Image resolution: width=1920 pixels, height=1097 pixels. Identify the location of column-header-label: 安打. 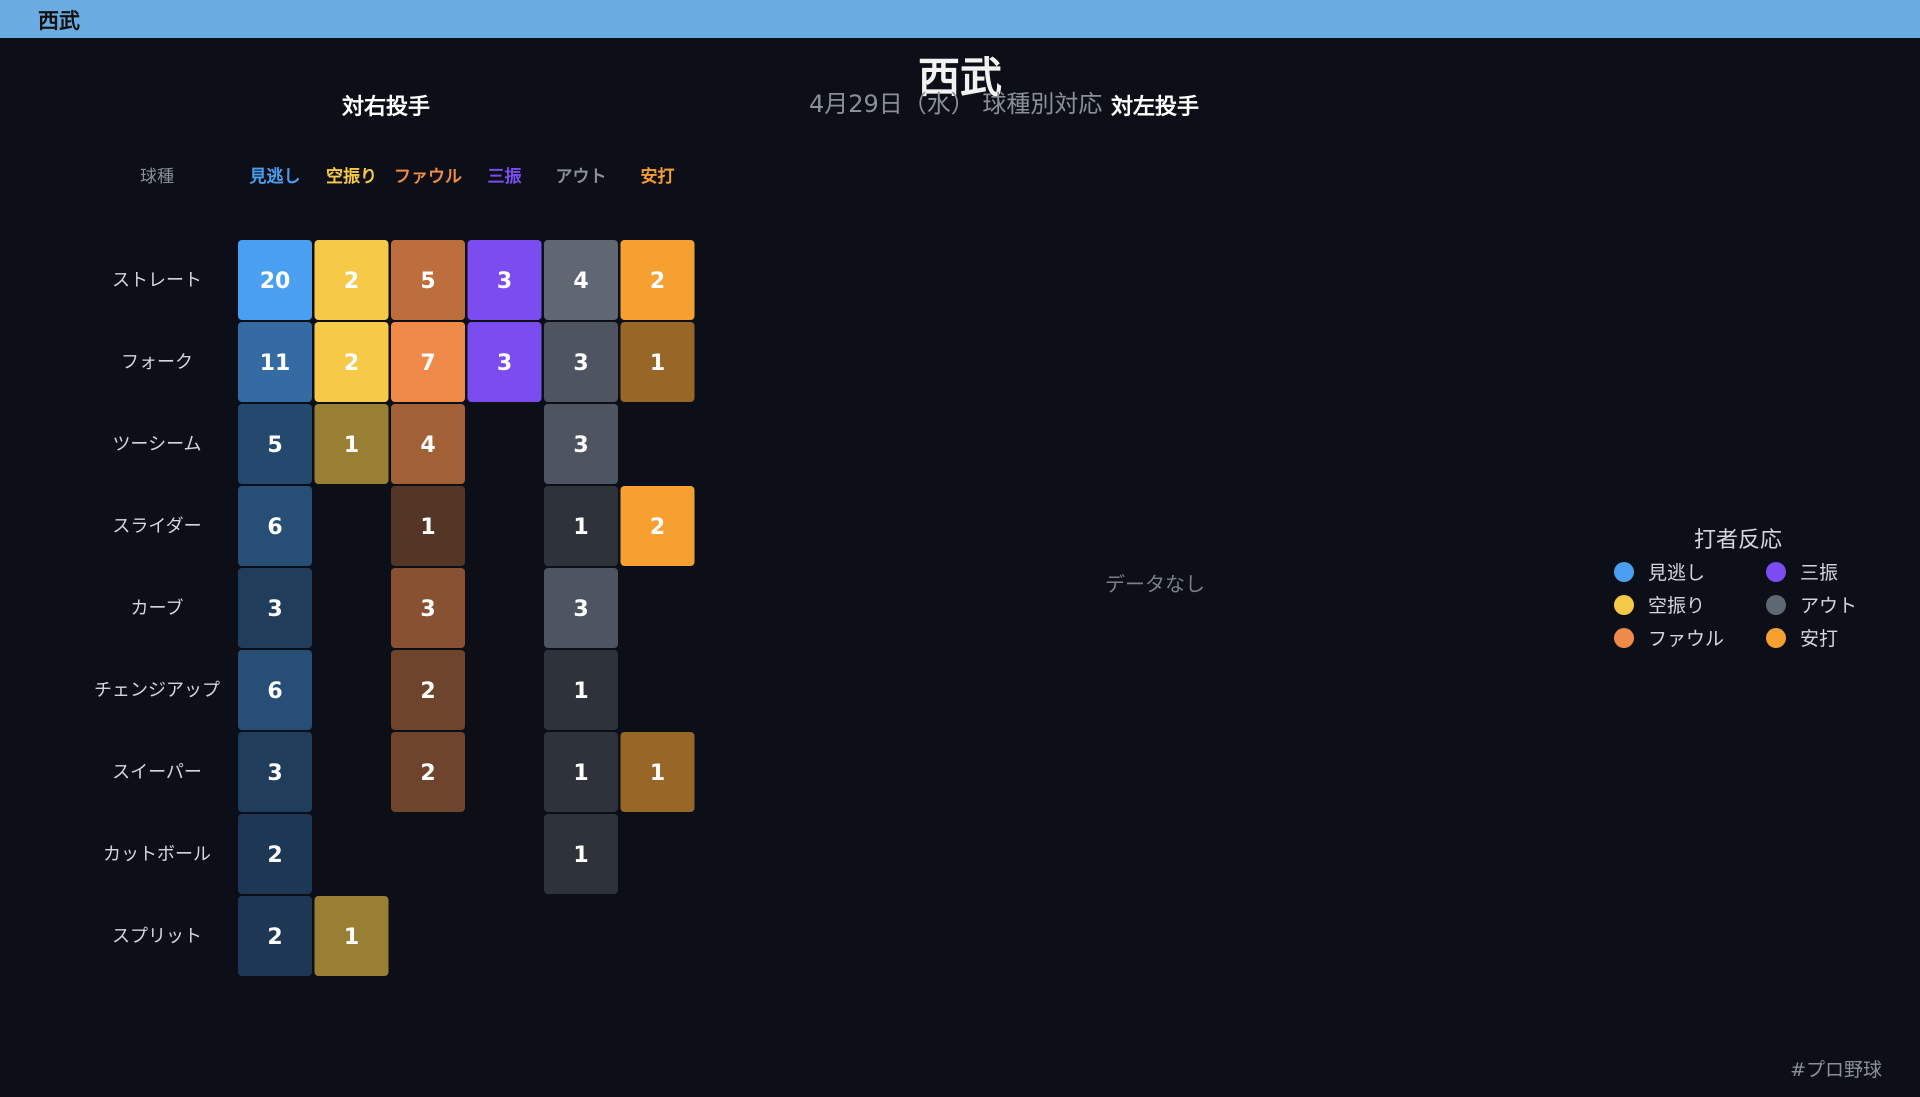
(658, 176).